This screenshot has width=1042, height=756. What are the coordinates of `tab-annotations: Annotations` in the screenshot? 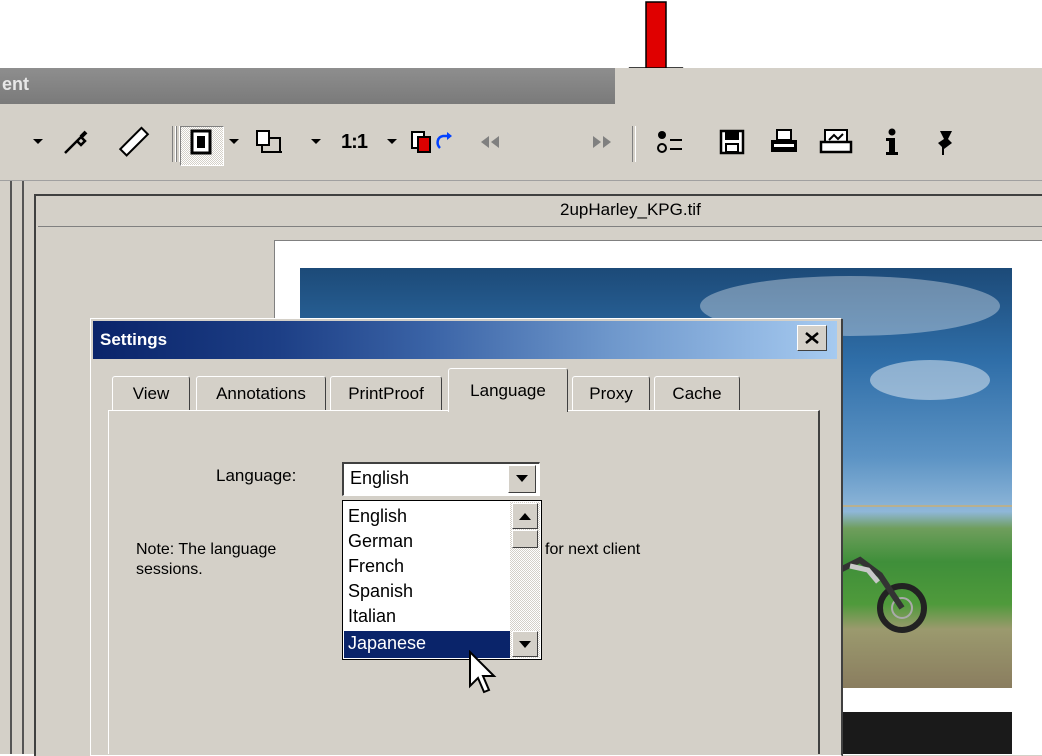 It's located at (261, 393).